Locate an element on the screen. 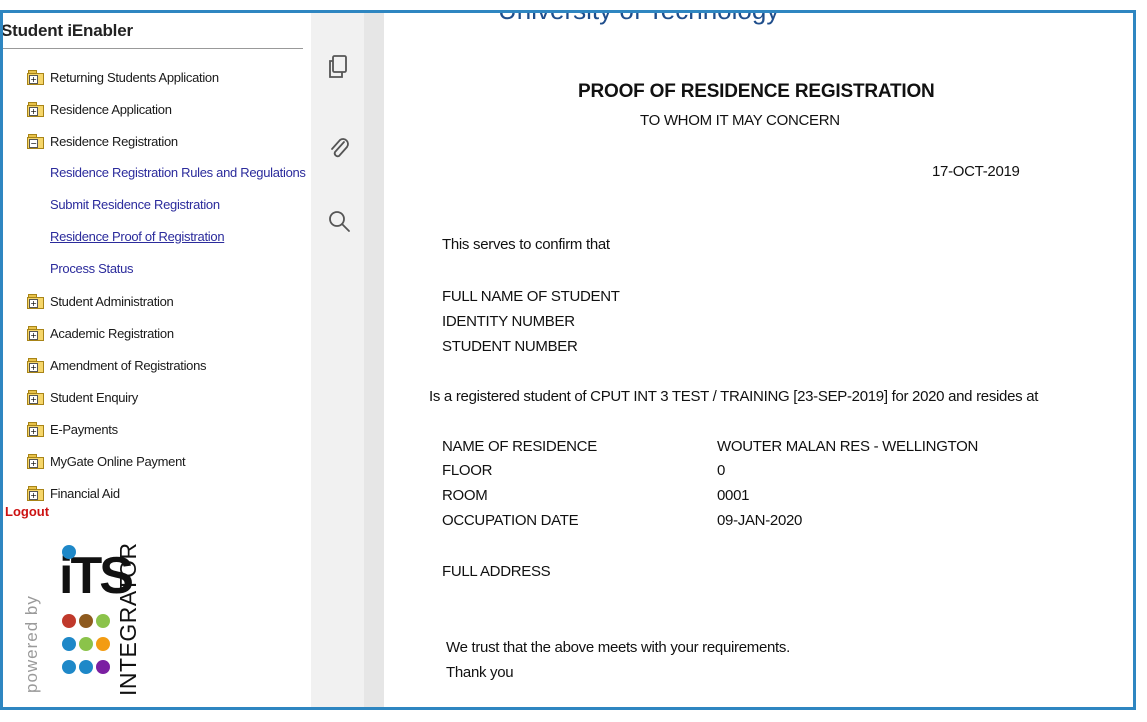 Image resolution: width=1147 pixels, height=722 pixels. sidebar-item-label: Amendment of Registrations is located at coordinates (128, 365).